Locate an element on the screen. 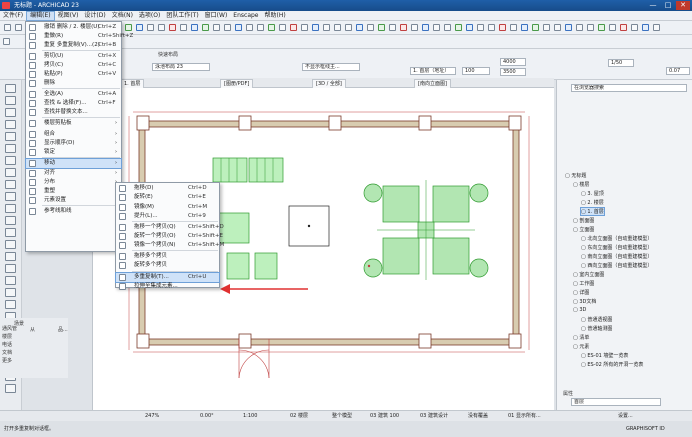 This screenshot has width=692, height=437. menu-options: 选项(O) is located at coordinates (149, 16).